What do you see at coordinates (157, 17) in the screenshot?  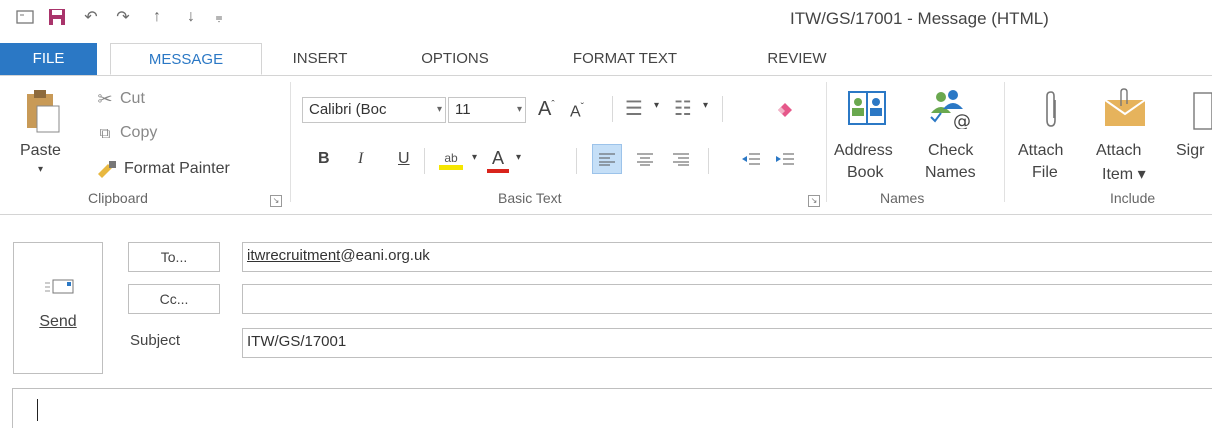 I see `up-arrow-icon: ↑` at bounding box center [157, 17].